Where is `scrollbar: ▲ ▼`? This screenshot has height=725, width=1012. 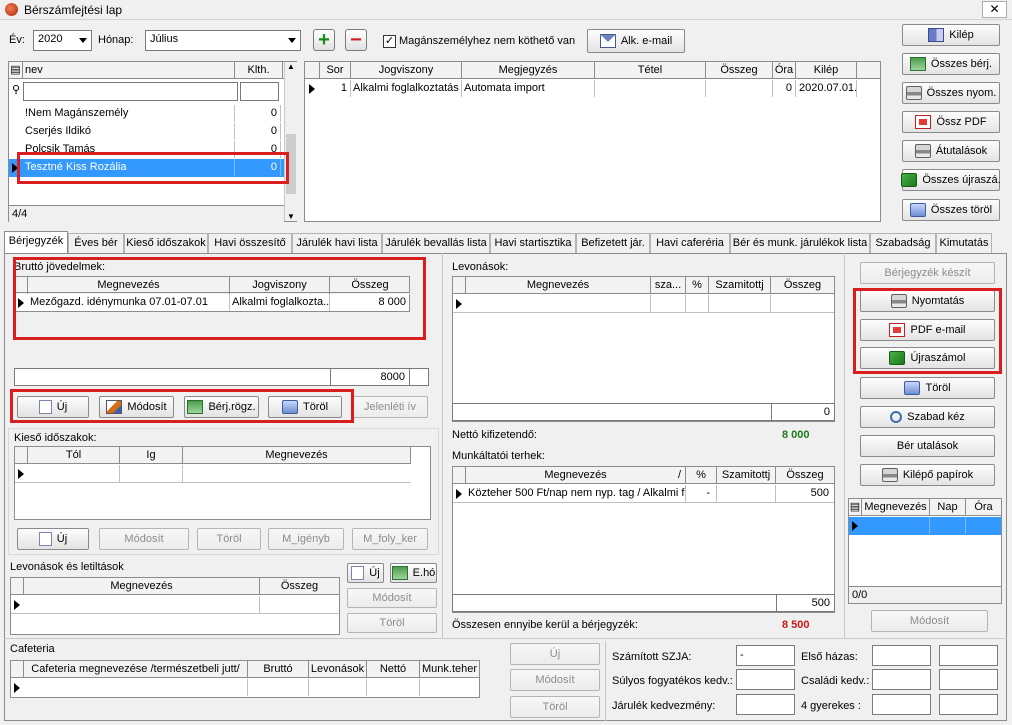 scrollbar: ▲ ▼ is located at coordinates (290, 141).